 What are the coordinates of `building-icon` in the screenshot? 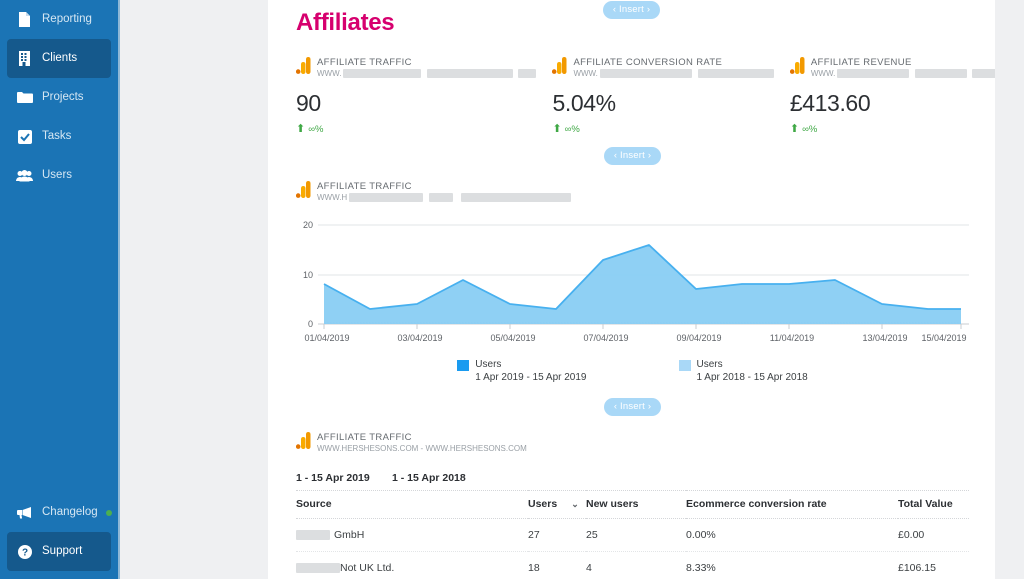 It's located at (24, 58).